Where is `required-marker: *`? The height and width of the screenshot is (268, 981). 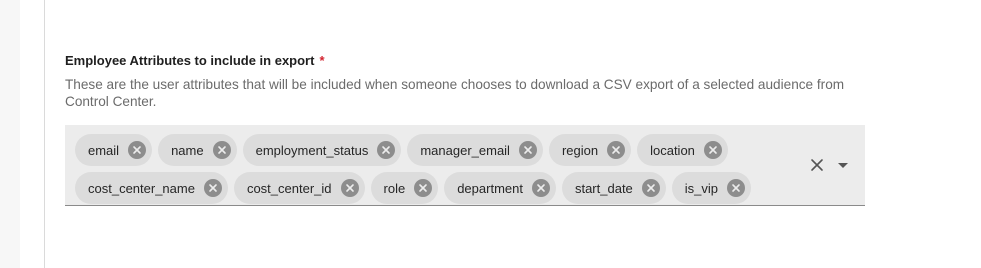 required-marker: * is located at coordinates (322, 60).